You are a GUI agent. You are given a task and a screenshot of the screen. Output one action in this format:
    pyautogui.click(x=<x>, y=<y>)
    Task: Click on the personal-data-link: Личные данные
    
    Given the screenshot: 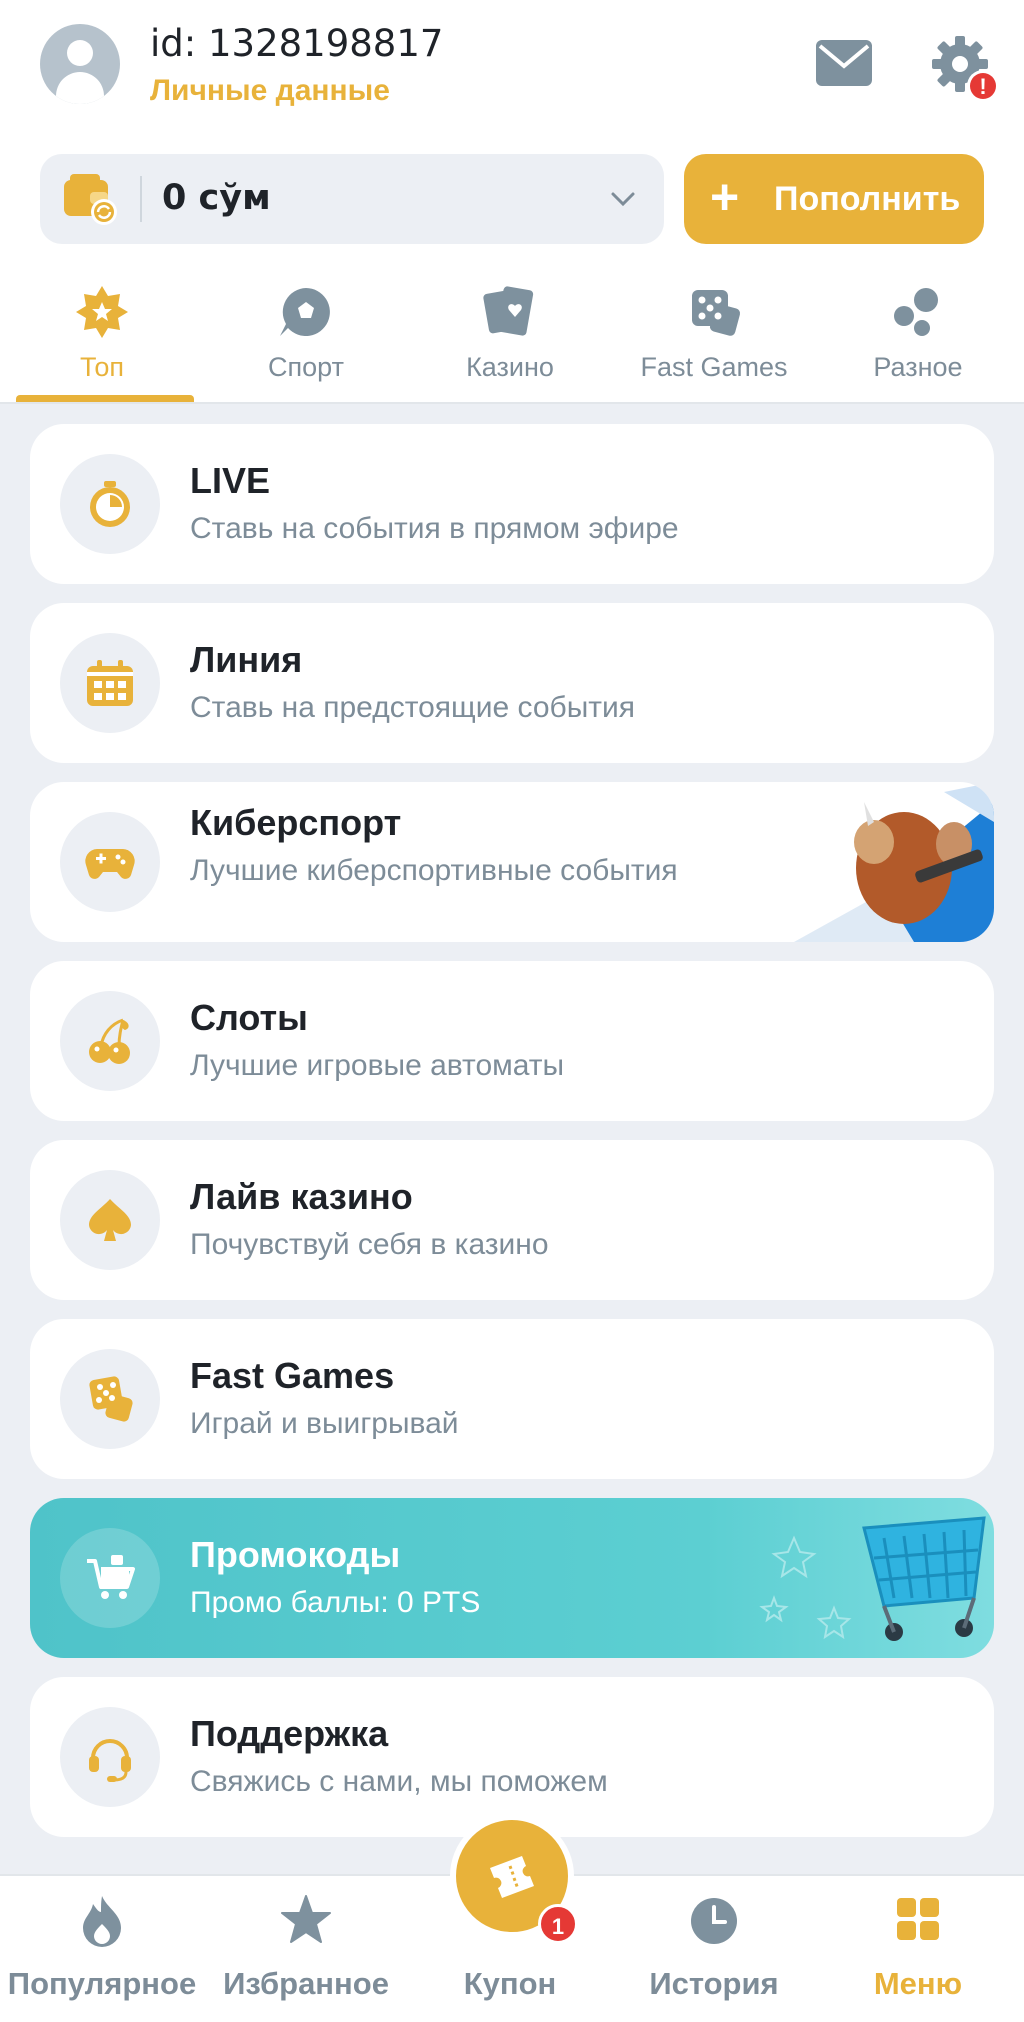 What is the action you would take?
    pyautogui.click(x=270, y=91)
    